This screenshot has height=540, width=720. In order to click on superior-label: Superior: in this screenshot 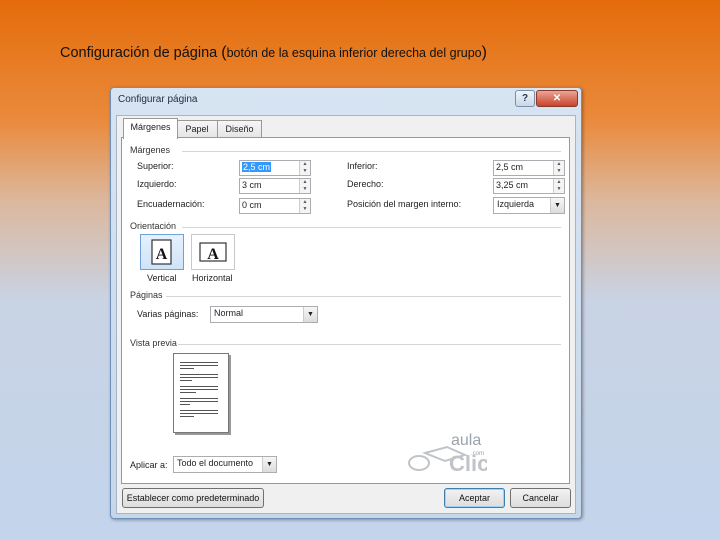, I will do `click(155, 166)`.